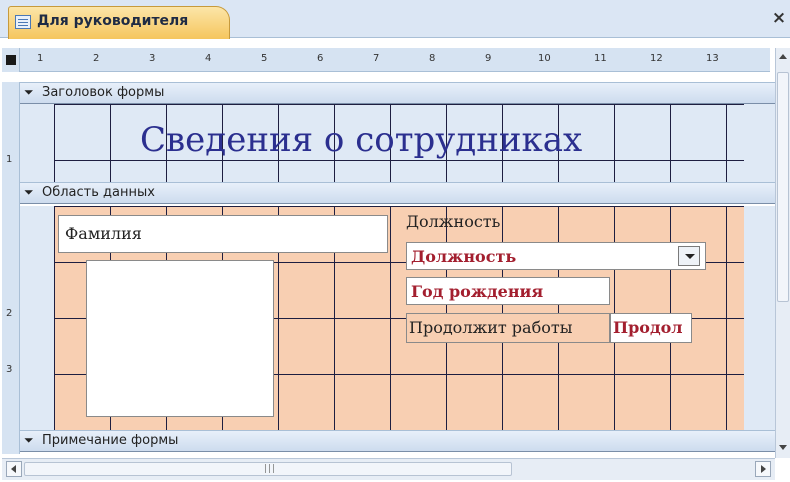 Image resolution: width=790 pixels, height=482 pixels. What do you see at coordinates (783, 187) in the screenshot?
I see `vertical-scroll-thumb` at bounding box center [783, 187].